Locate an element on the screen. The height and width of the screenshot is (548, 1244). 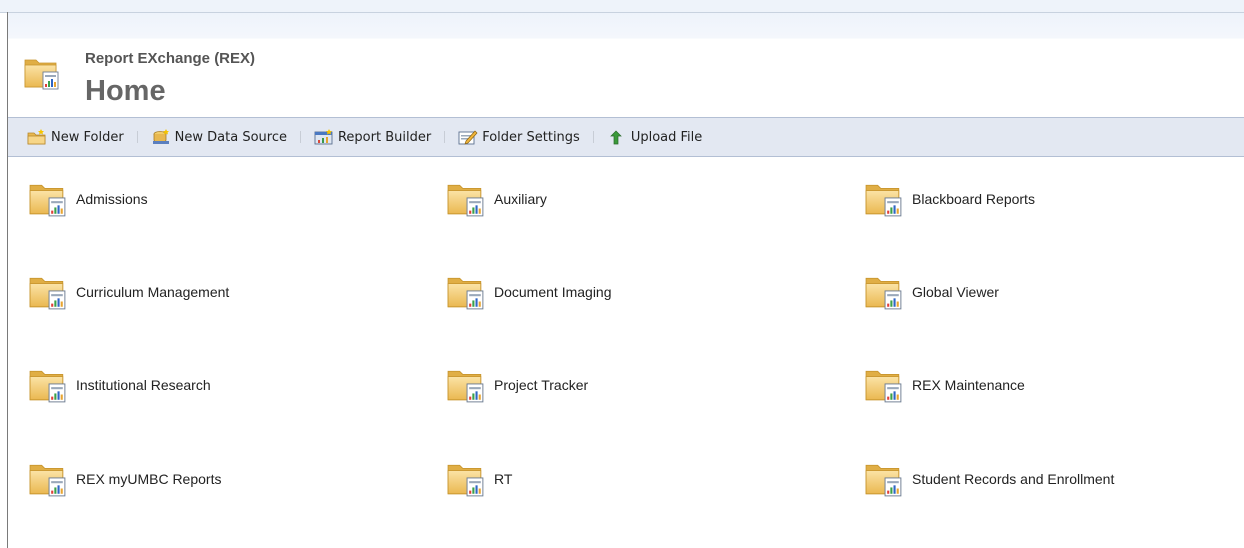
new-folder-icon is located at coordinates (36, 137).